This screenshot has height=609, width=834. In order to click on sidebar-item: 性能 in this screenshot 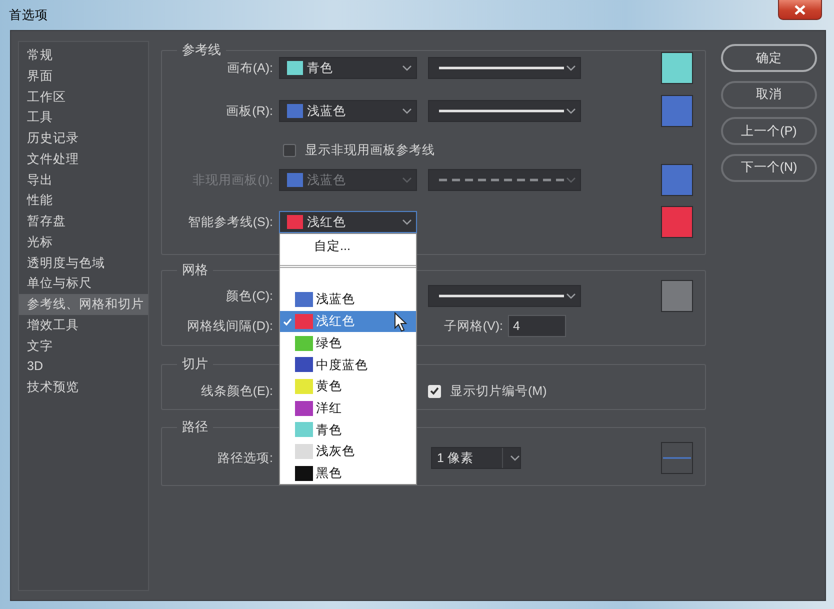, I will do `click(83, 200)`.